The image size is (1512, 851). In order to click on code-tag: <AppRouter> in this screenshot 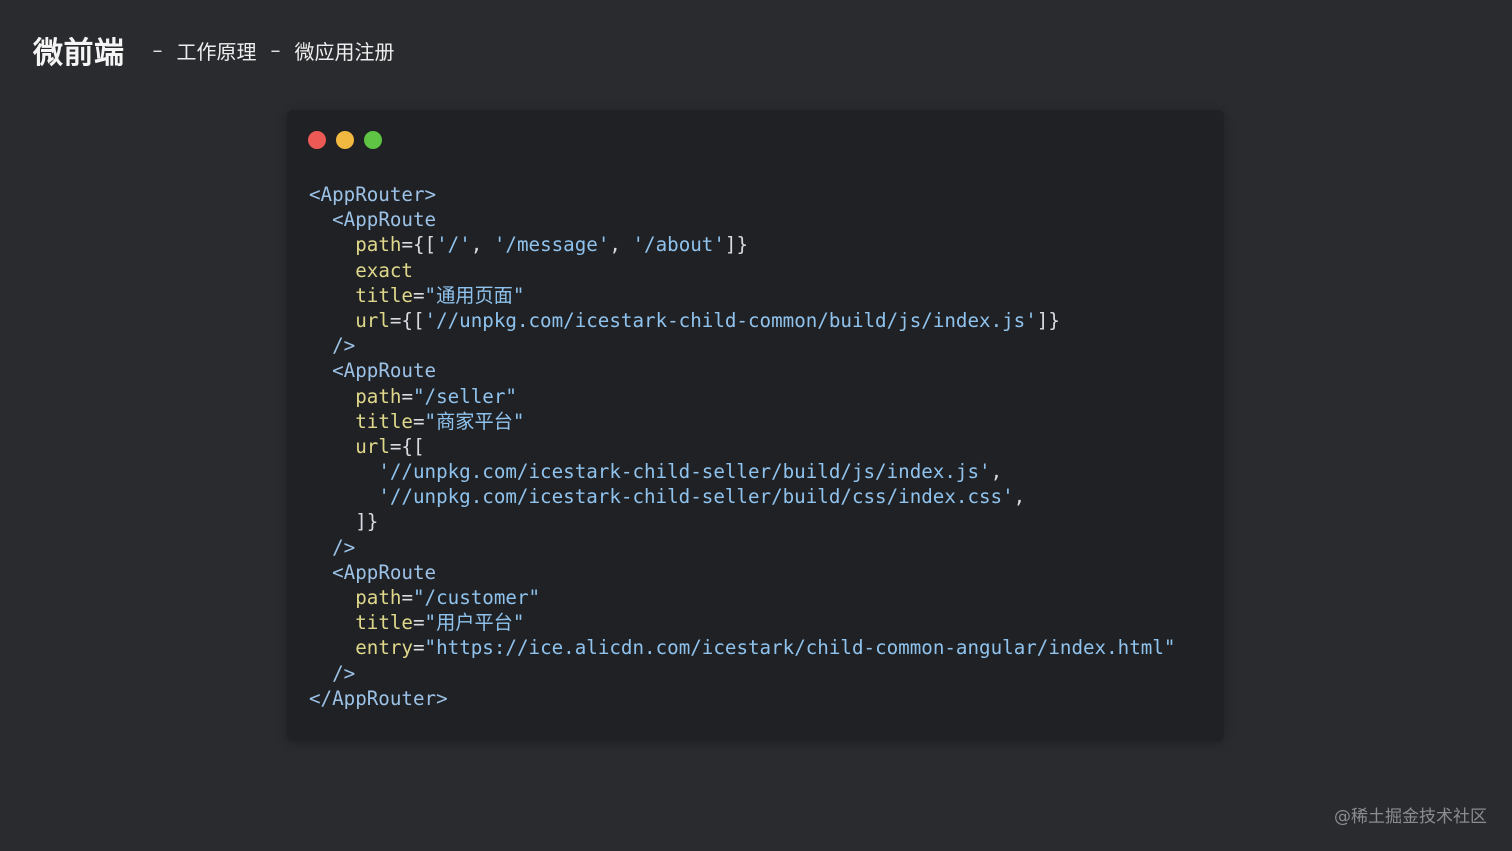, I will do `click(373, 194)`.